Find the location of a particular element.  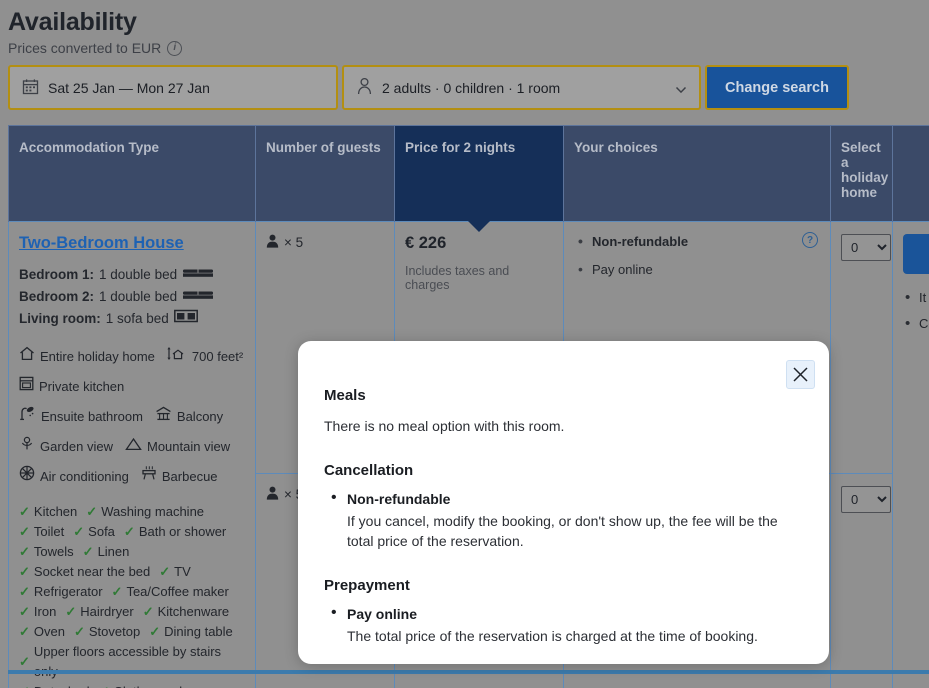

meals-heading: Meals is located at coordinates (345, 395).